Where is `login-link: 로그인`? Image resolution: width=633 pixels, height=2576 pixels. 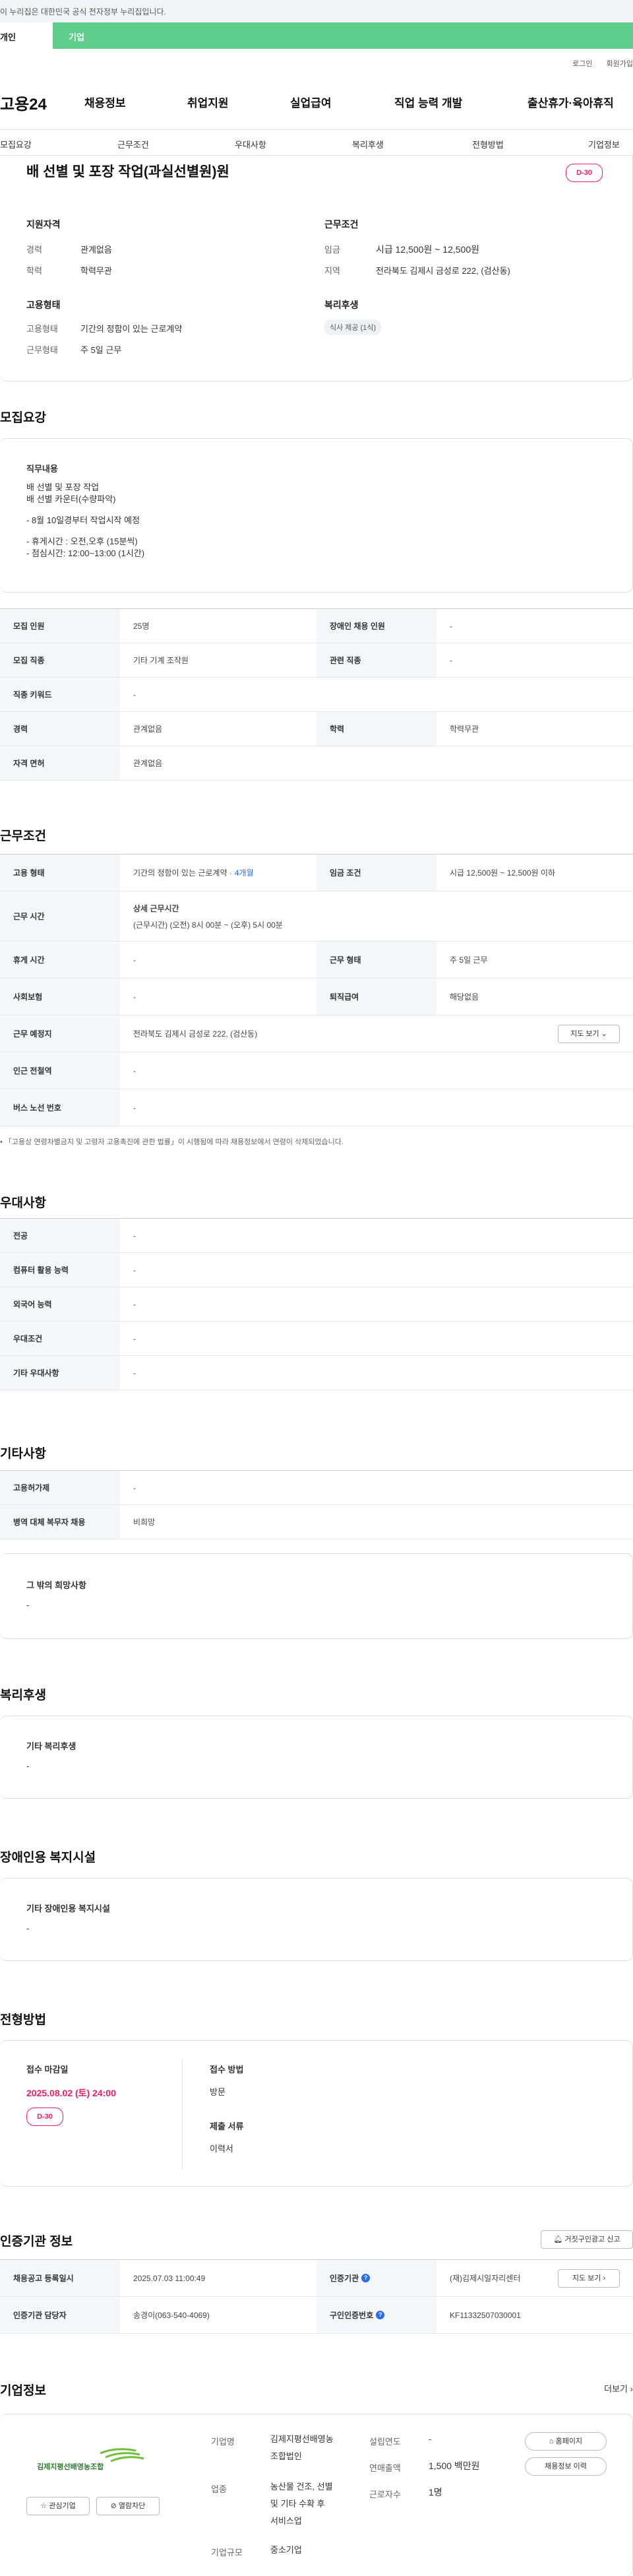 login-link: 로그인 is located at coordinates (582, 64).